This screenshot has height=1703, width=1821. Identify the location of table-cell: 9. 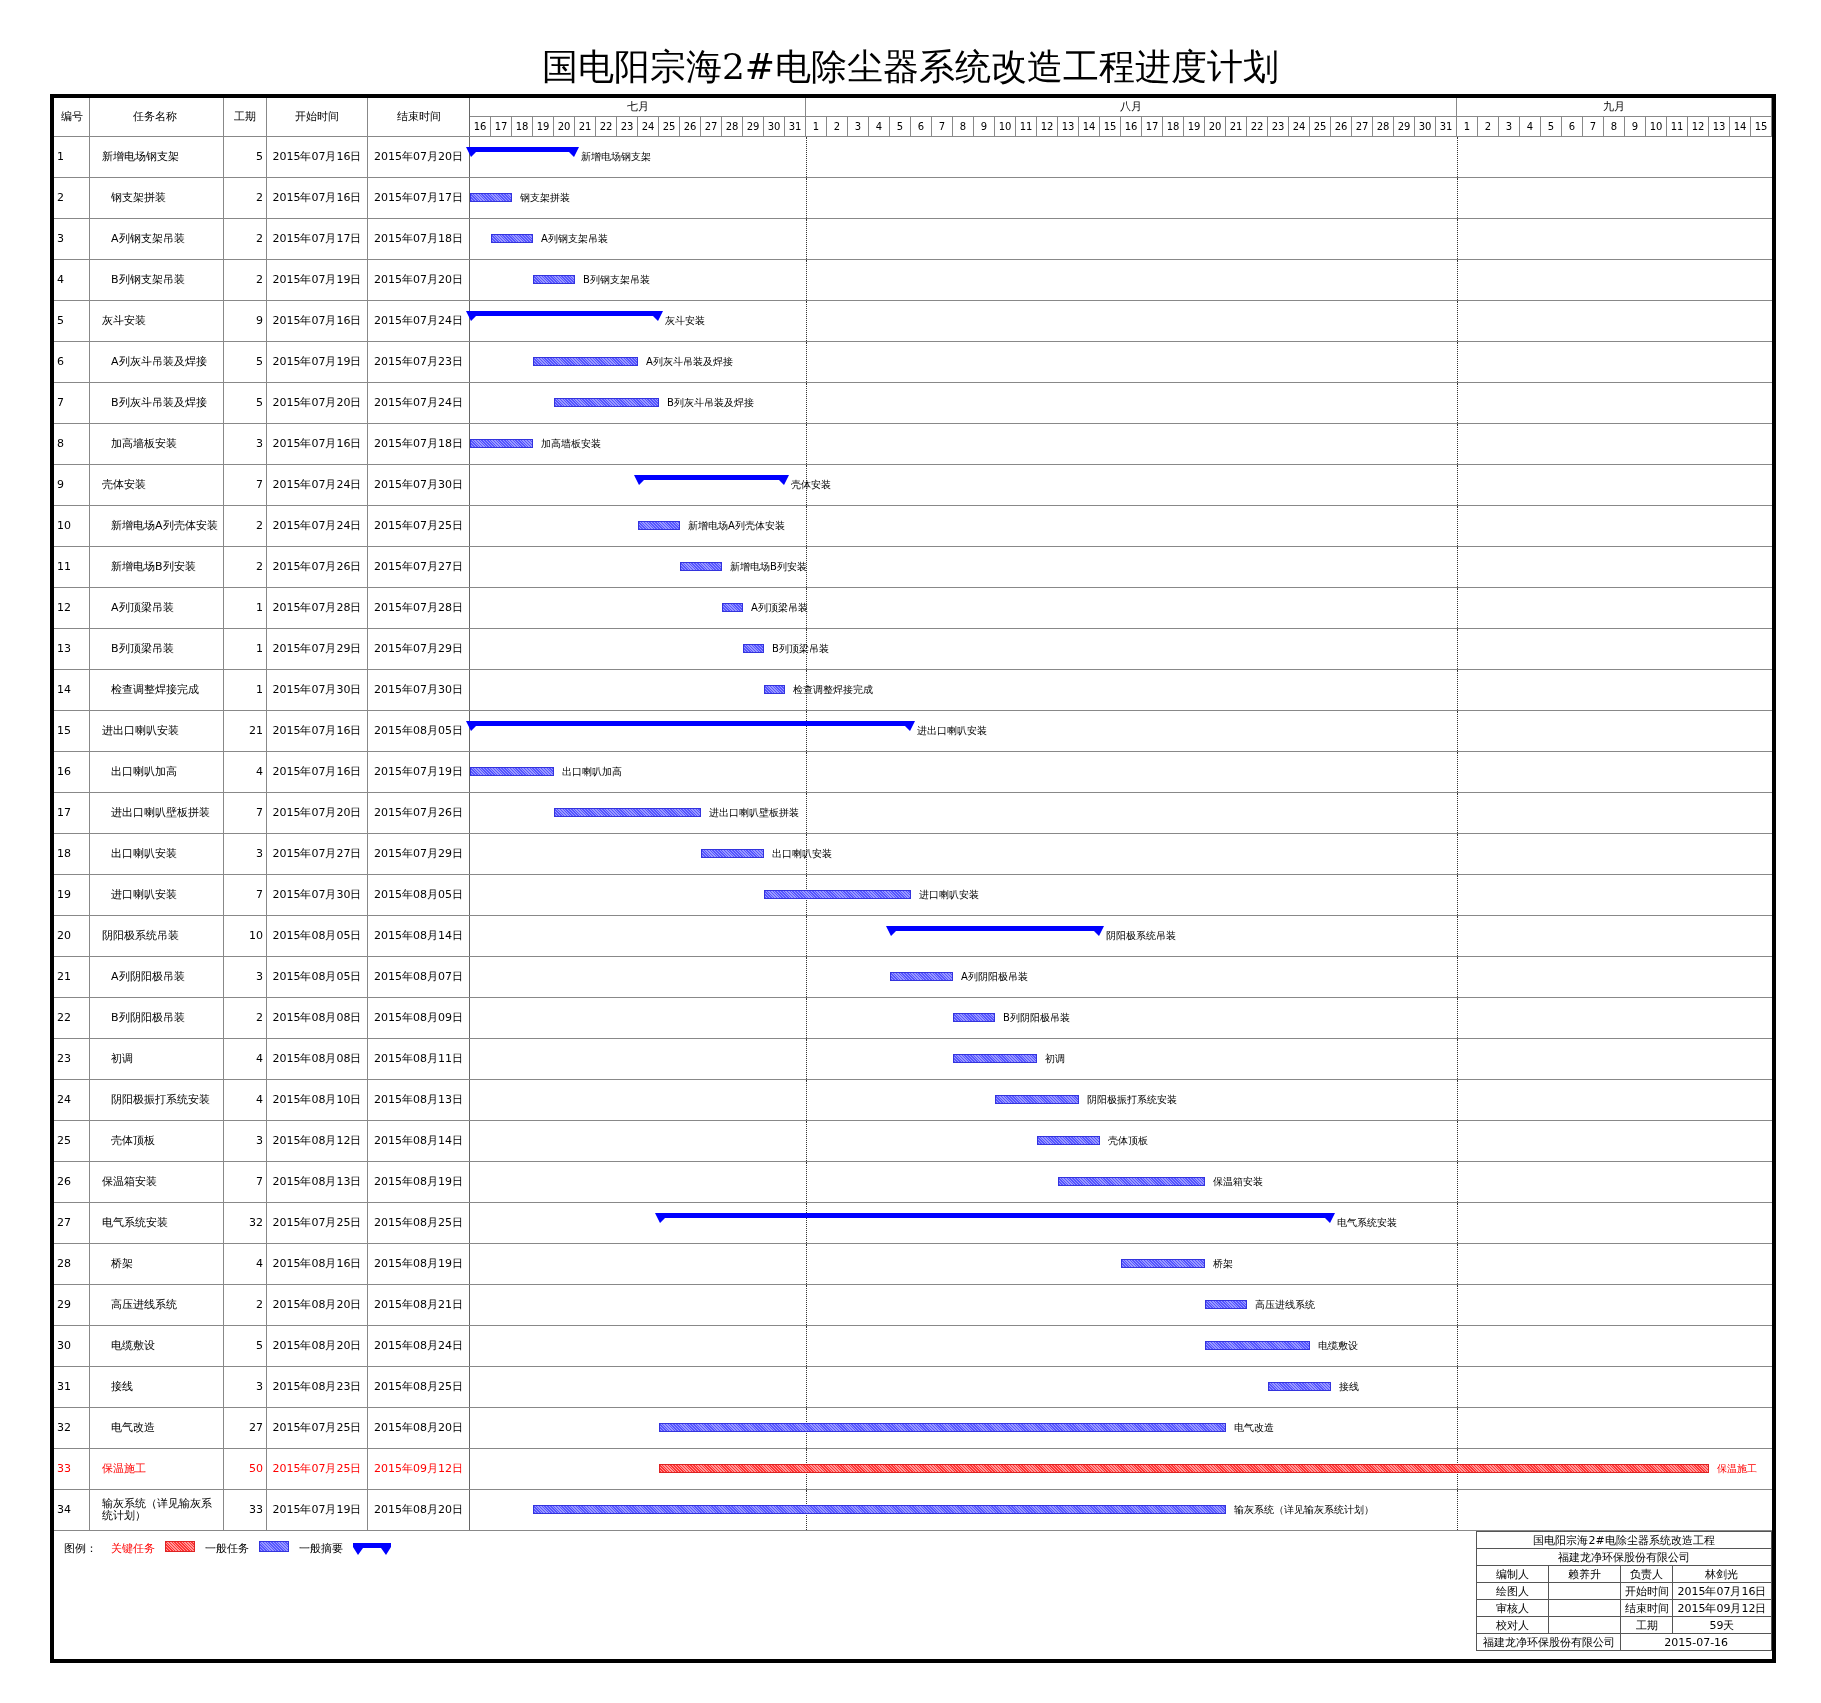
(245, 321).